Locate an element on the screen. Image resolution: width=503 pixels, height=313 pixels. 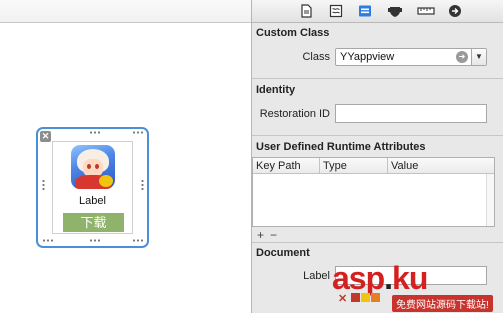
top-right-resize-handle is located at coordinates (138, 132).